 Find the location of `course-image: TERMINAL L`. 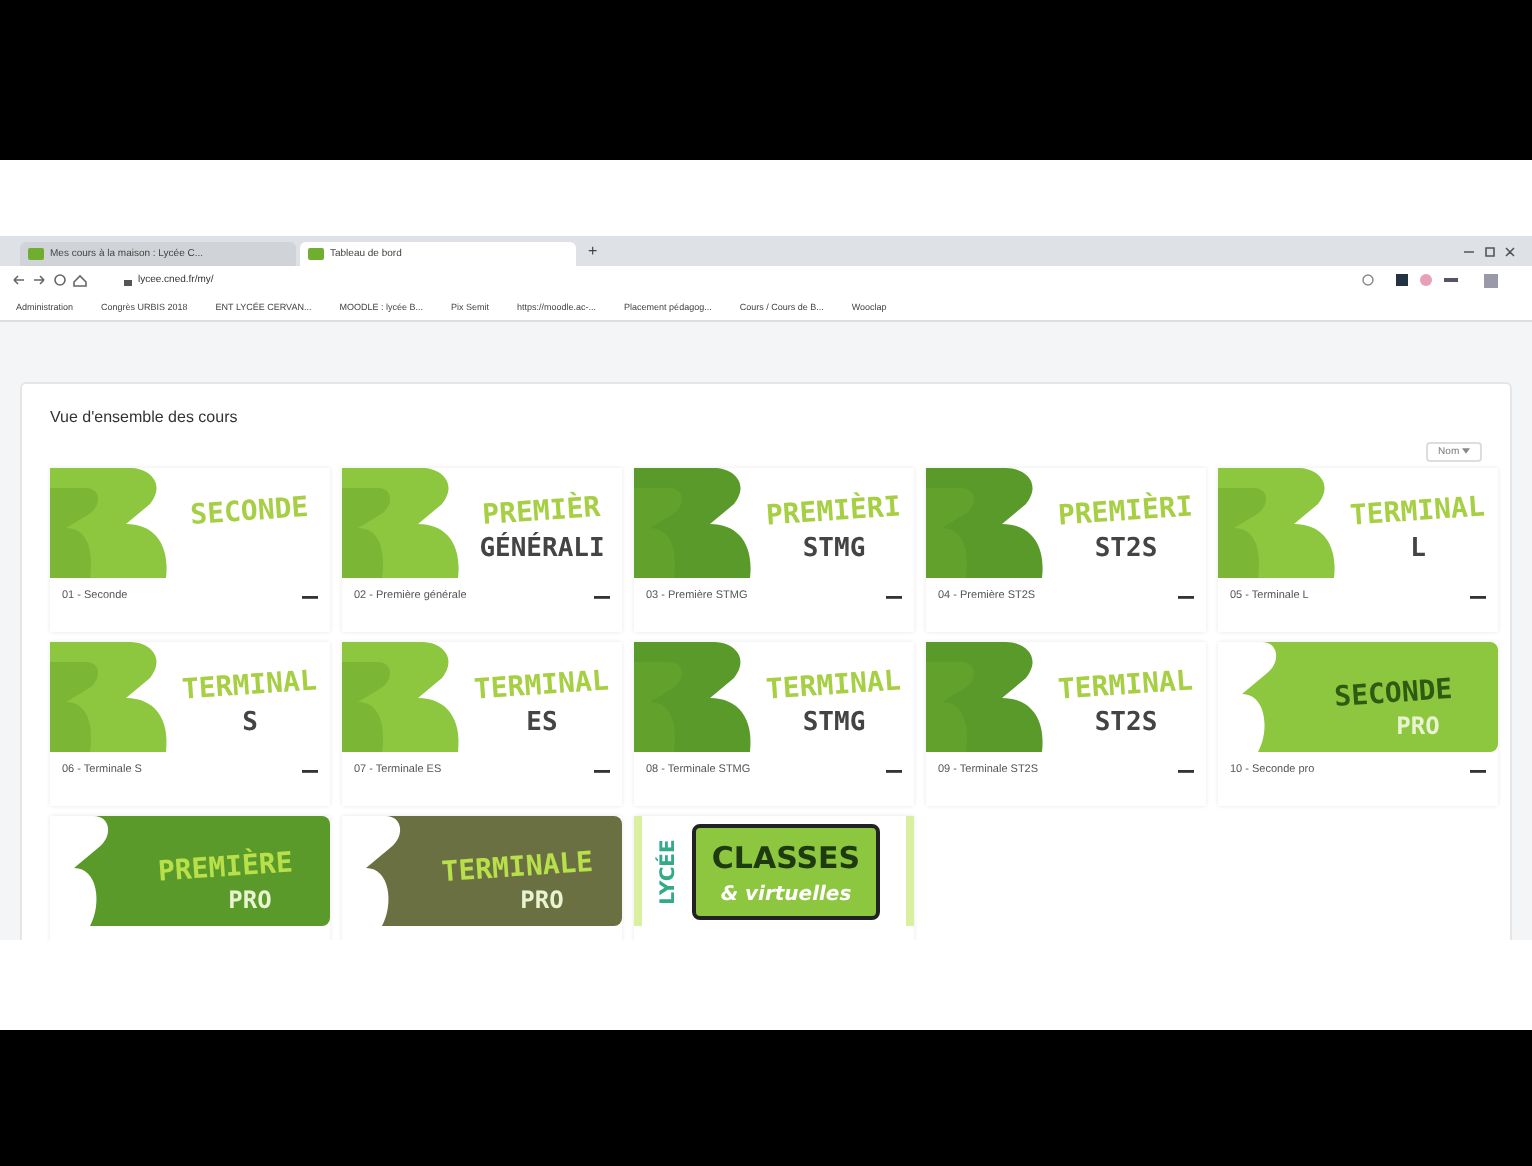

course-image: TERMINAL L is located at coordinates (1358, 523).